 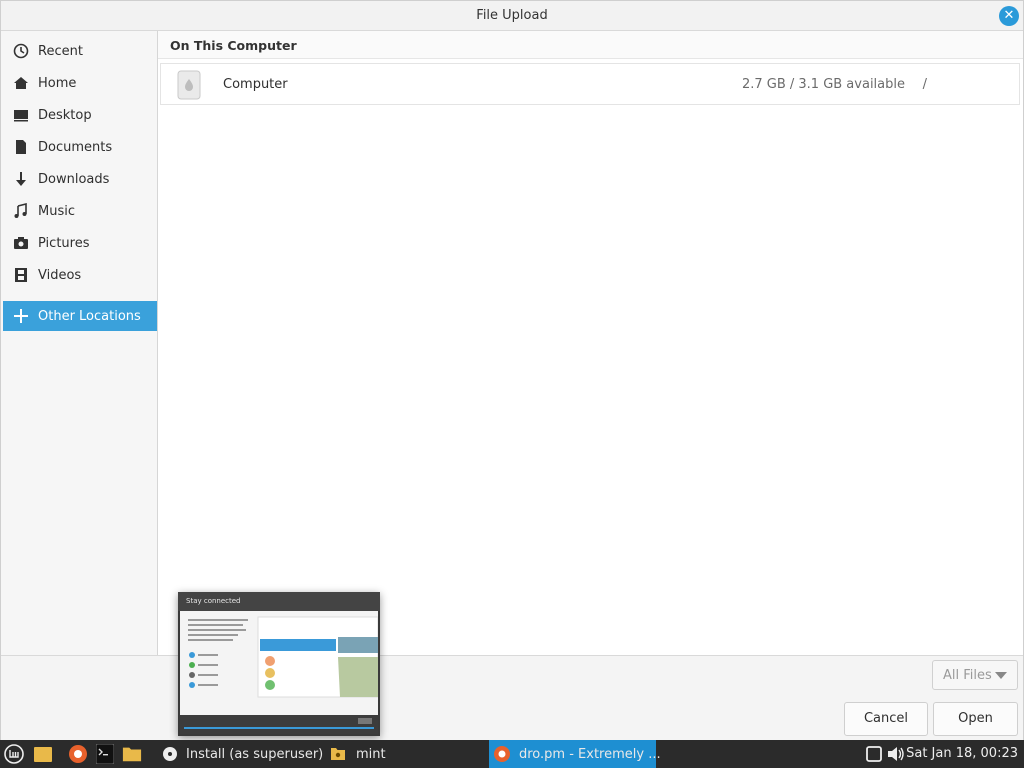 What do you see at coordinates (371, 754) in the screenshot?
I see `task-label: mint` at bounding box center [371, 754].